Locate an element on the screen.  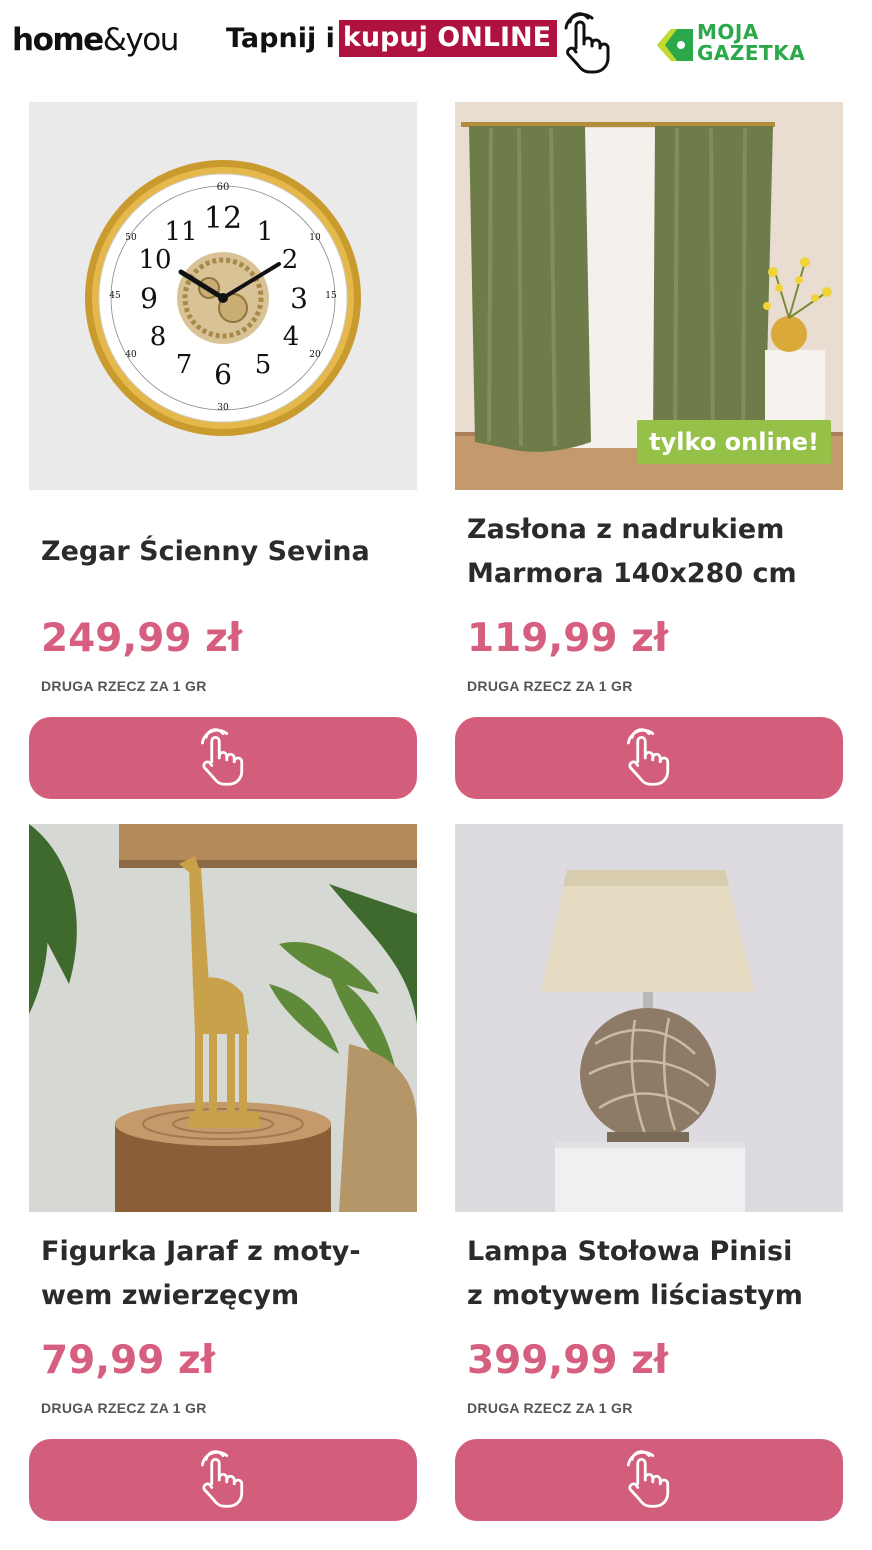
product-title-line2: wem zwierzęcym is located at coordinates (170, 1295).